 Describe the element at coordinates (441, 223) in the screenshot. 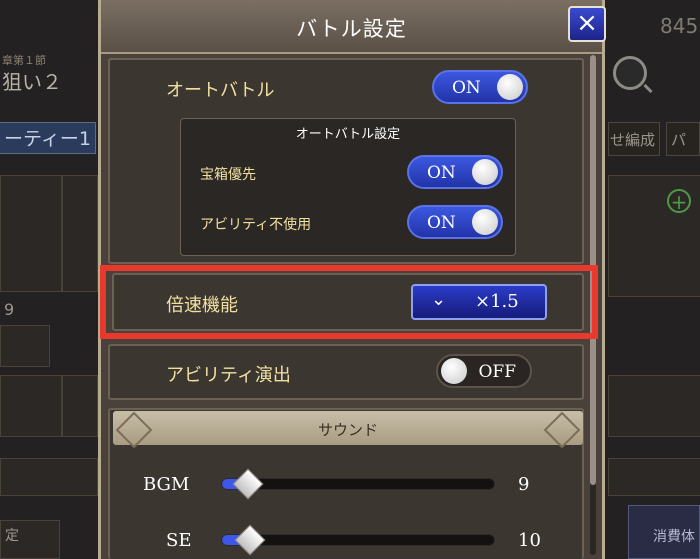

I see `no-ability-toggle-label: ON` at that location.